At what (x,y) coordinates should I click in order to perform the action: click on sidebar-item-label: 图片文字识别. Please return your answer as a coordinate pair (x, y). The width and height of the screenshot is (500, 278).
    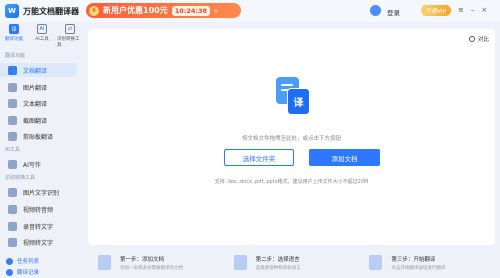
    Looking at the image, I should click on (41, 193).